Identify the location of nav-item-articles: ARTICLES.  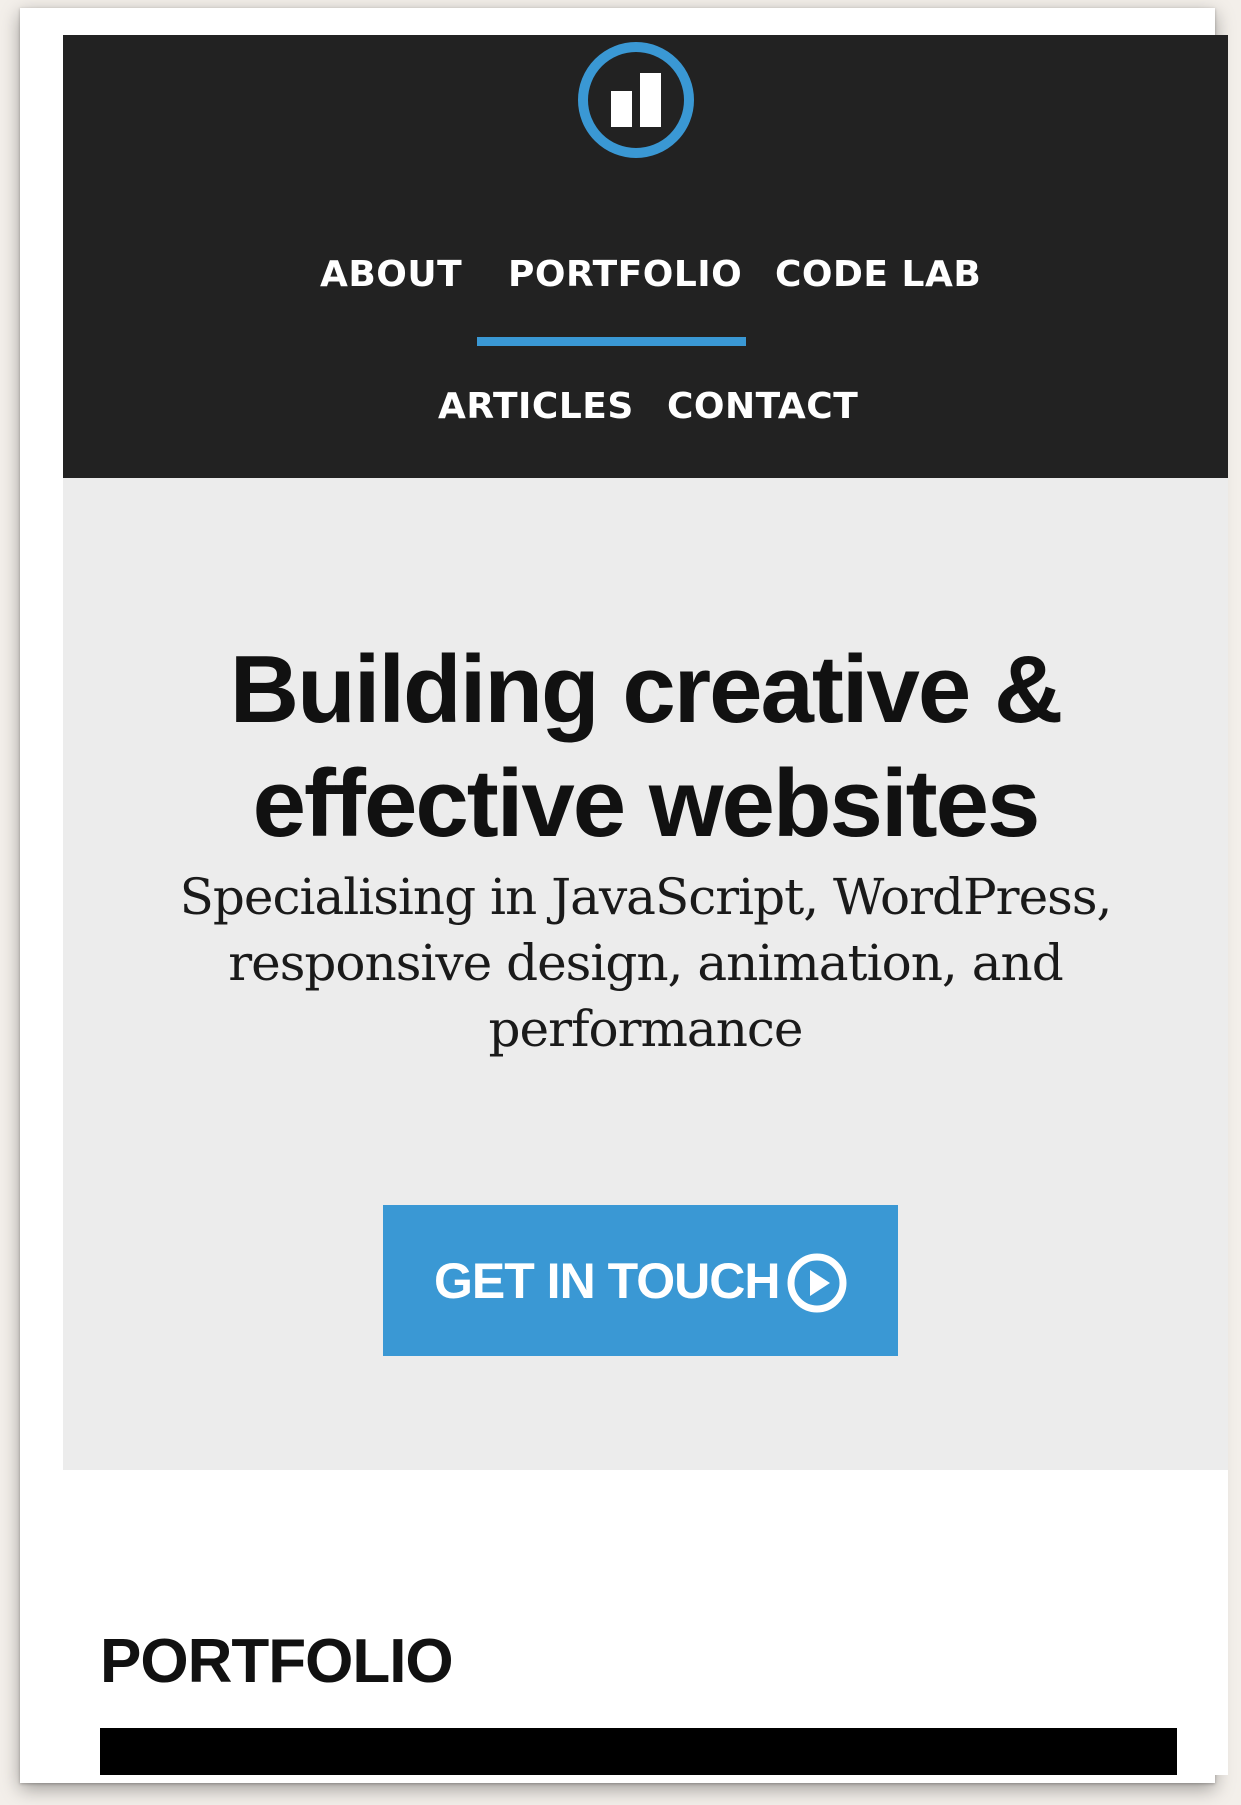
(535, 407).